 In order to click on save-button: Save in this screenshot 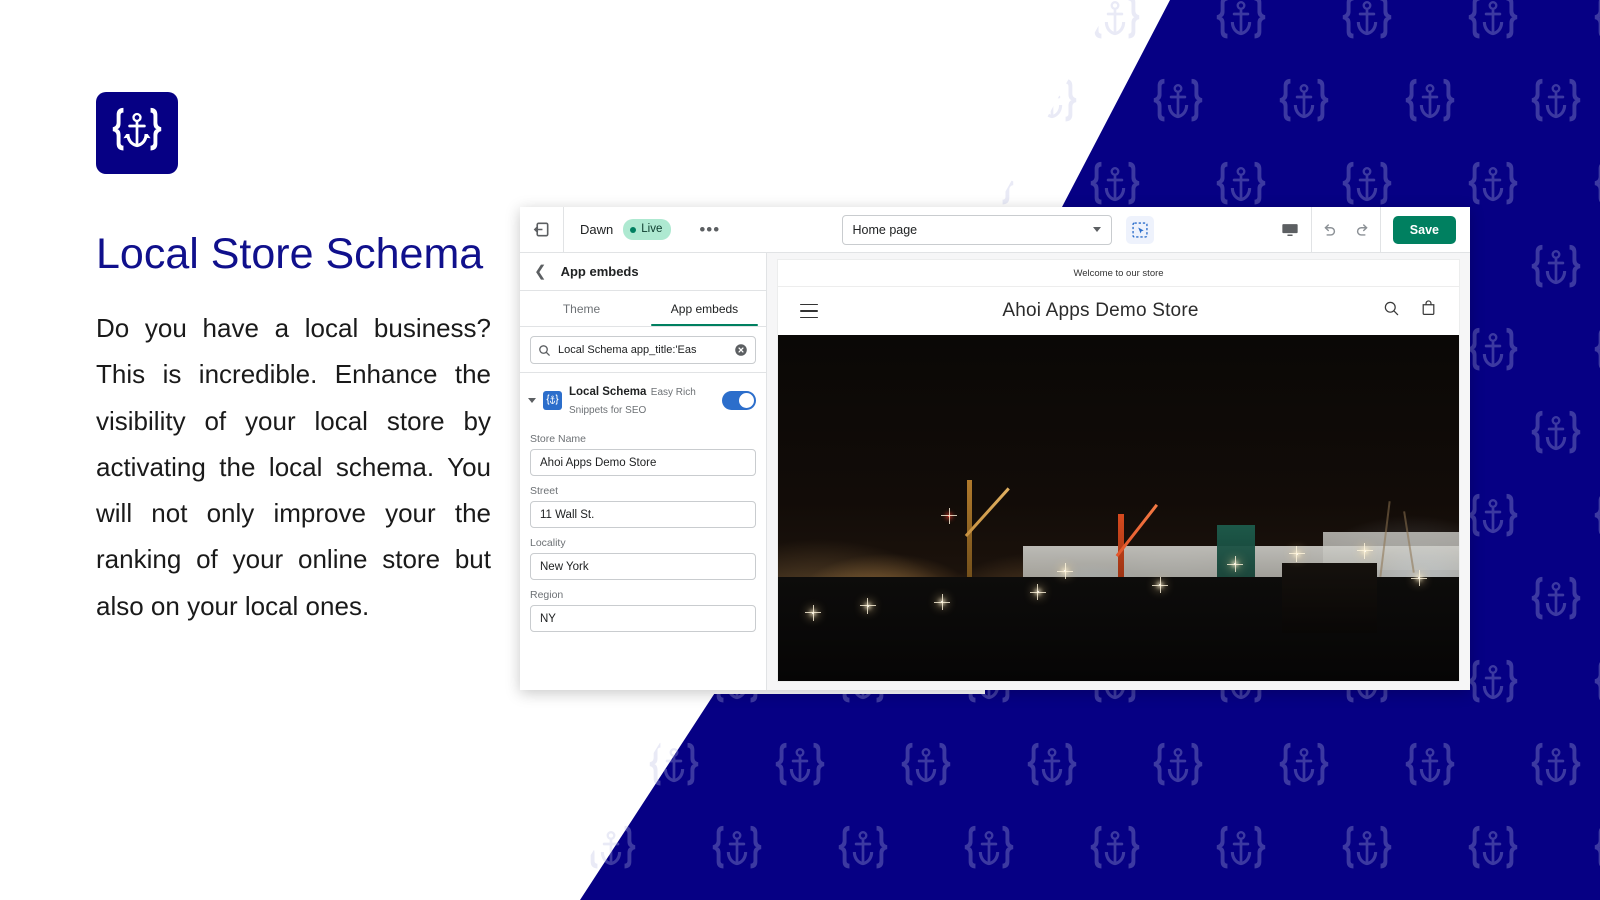, I will do `click(1424, 229)`.